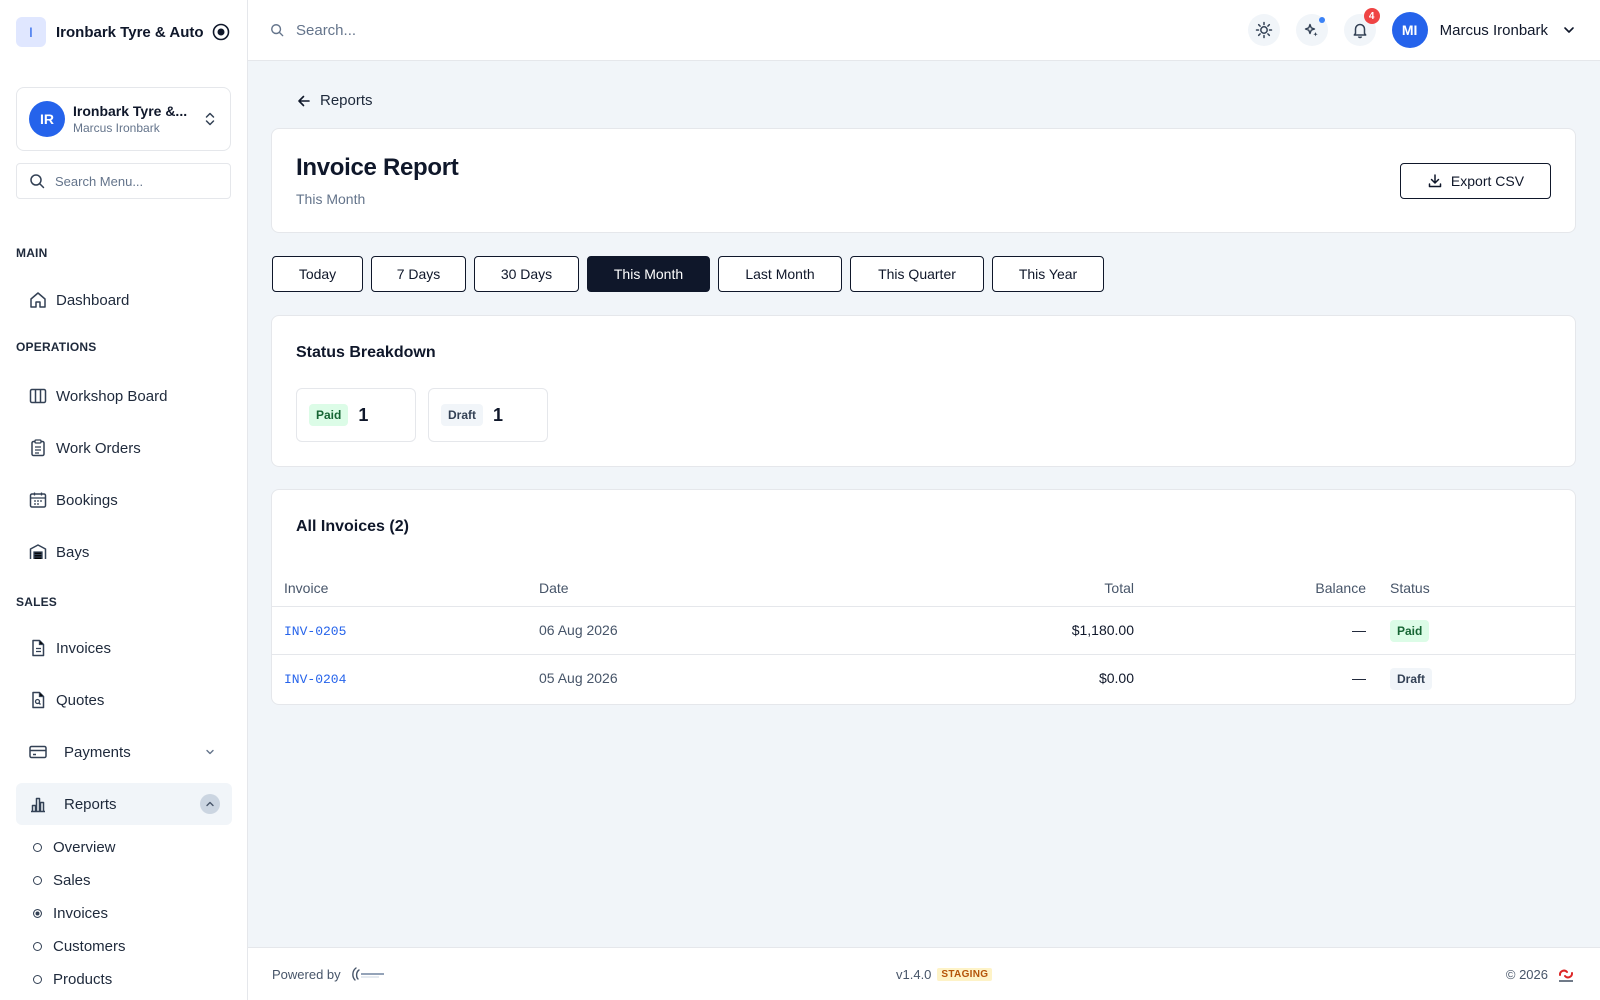  Describe the element at coordinates (79, 946) in the screenshot. I see `sidebar-subitem-customers: Customers` at that location.